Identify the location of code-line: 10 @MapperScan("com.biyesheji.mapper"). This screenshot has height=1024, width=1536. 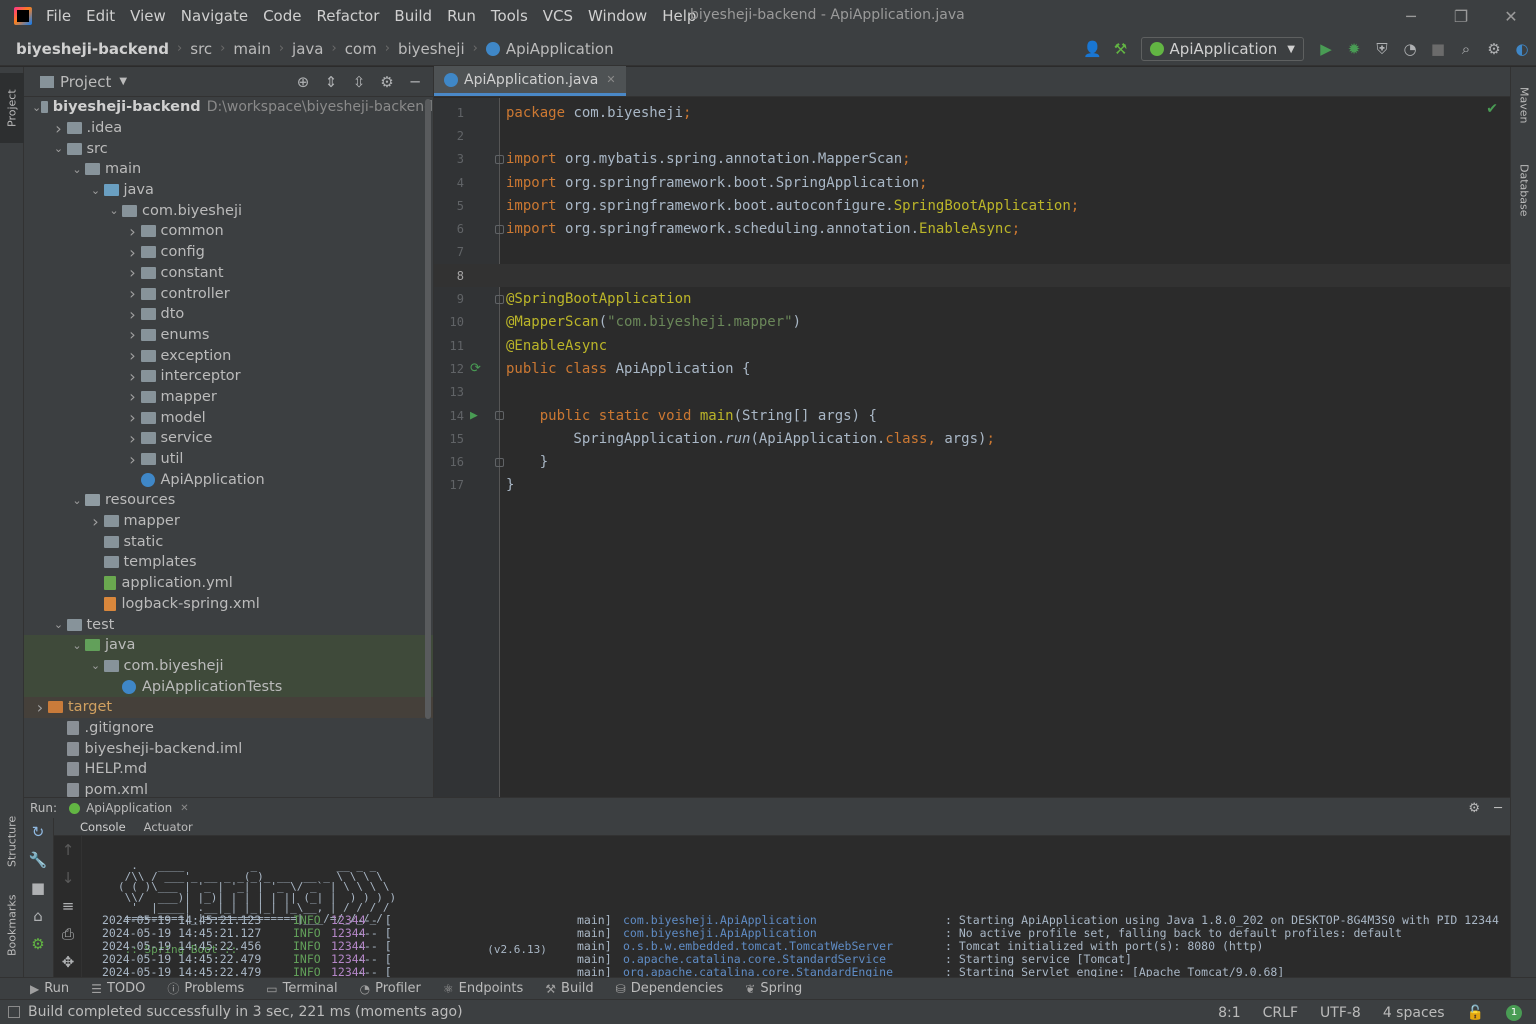
(972, 322).